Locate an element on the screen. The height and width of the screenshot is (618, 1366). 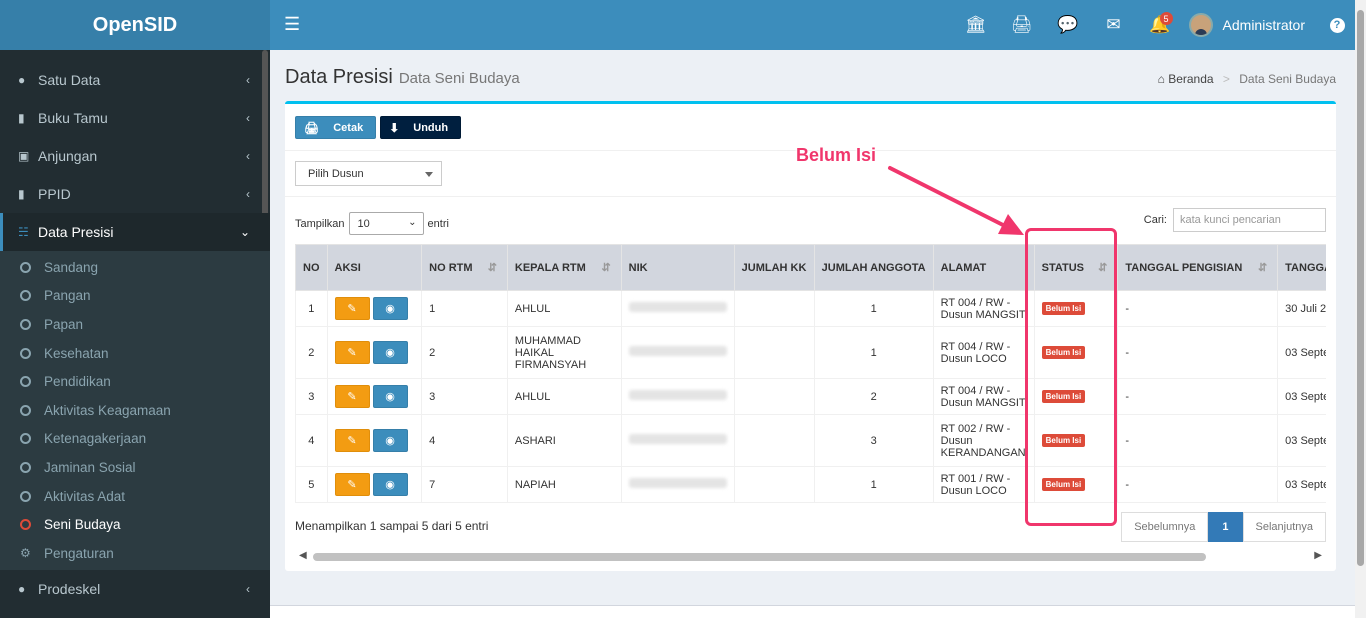
breadcrumb-home: Beranda is located at coordinates (1190, 79).